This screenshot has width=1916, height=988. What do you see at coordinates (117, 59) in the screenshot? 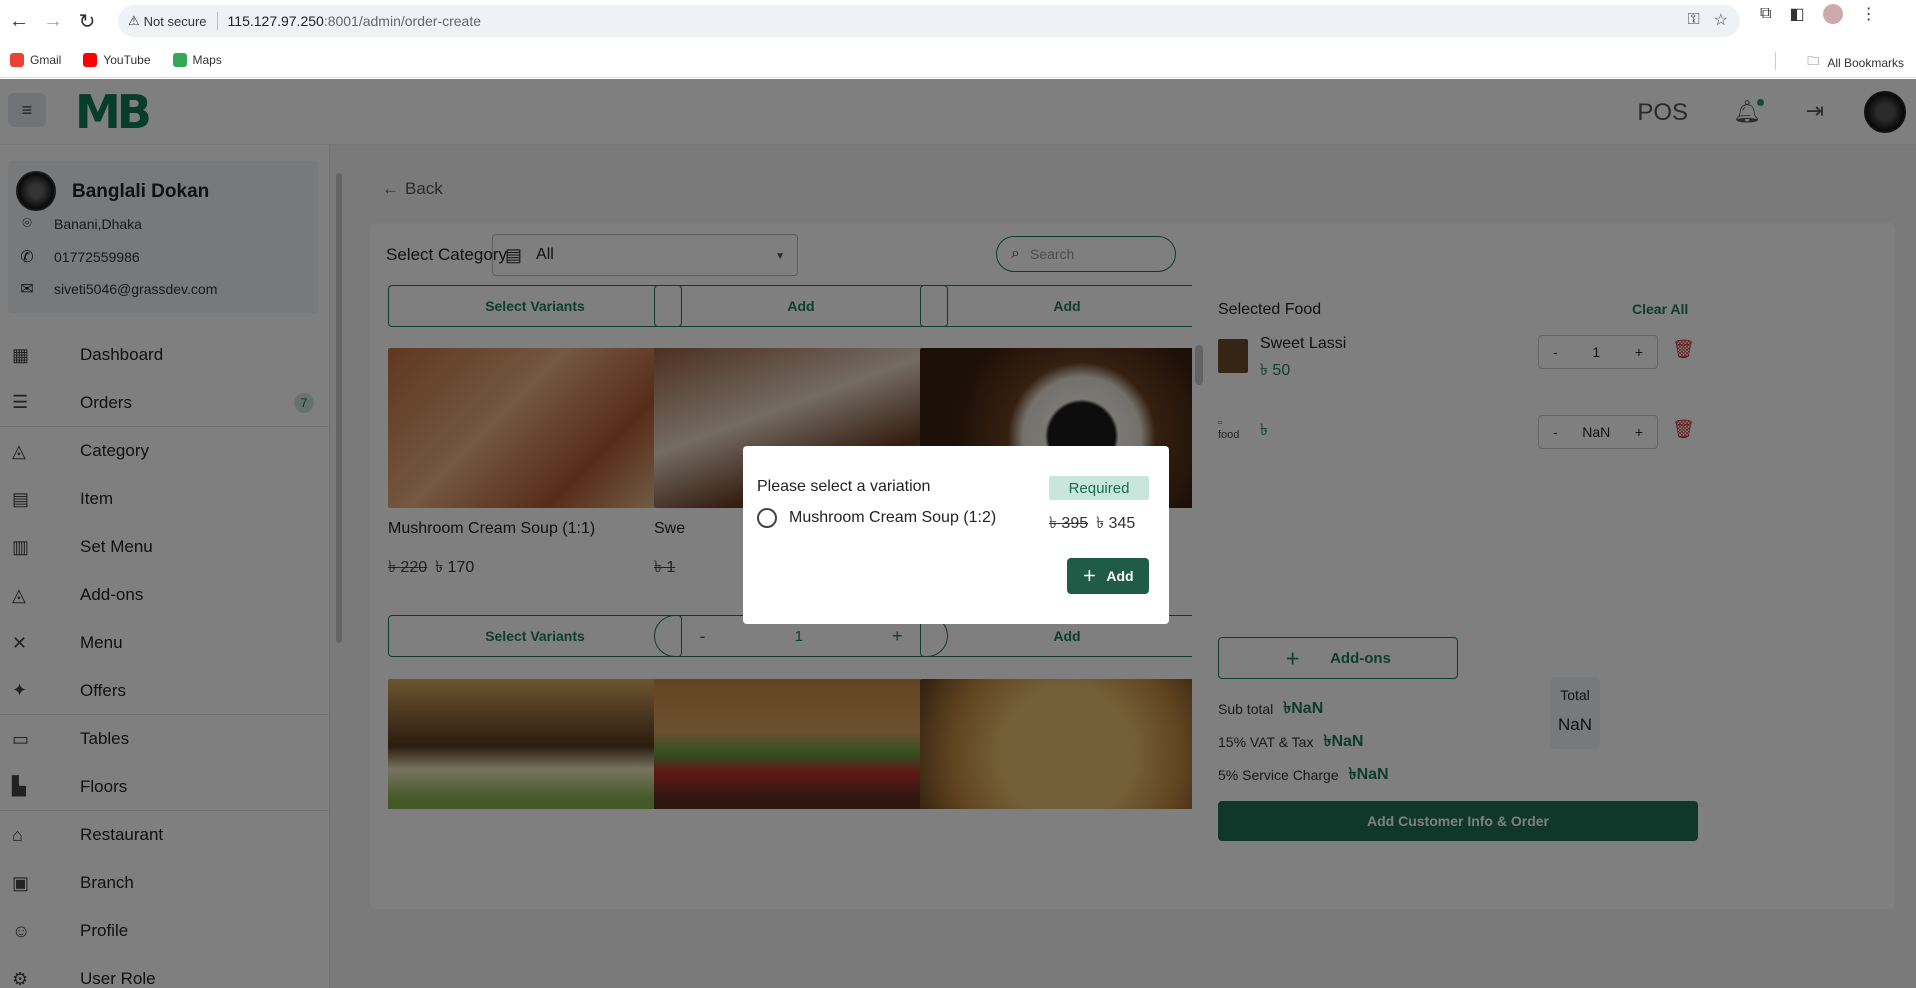
I see `bookmark-youtube: YouTube` at bounding box center [117, 59].